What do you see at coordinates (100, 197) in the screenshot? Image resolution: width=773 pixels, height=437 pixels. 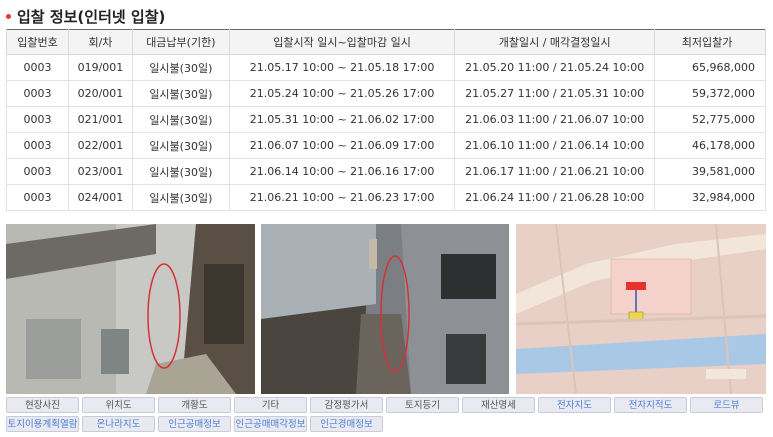 I see `cell-round: 024/001` at bounding box center [100, 197].